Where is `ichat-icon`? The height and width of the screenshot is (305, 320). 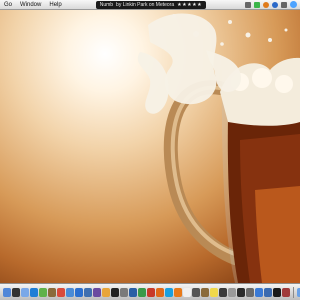 ichat-icon is located at coordinates (43, 292).